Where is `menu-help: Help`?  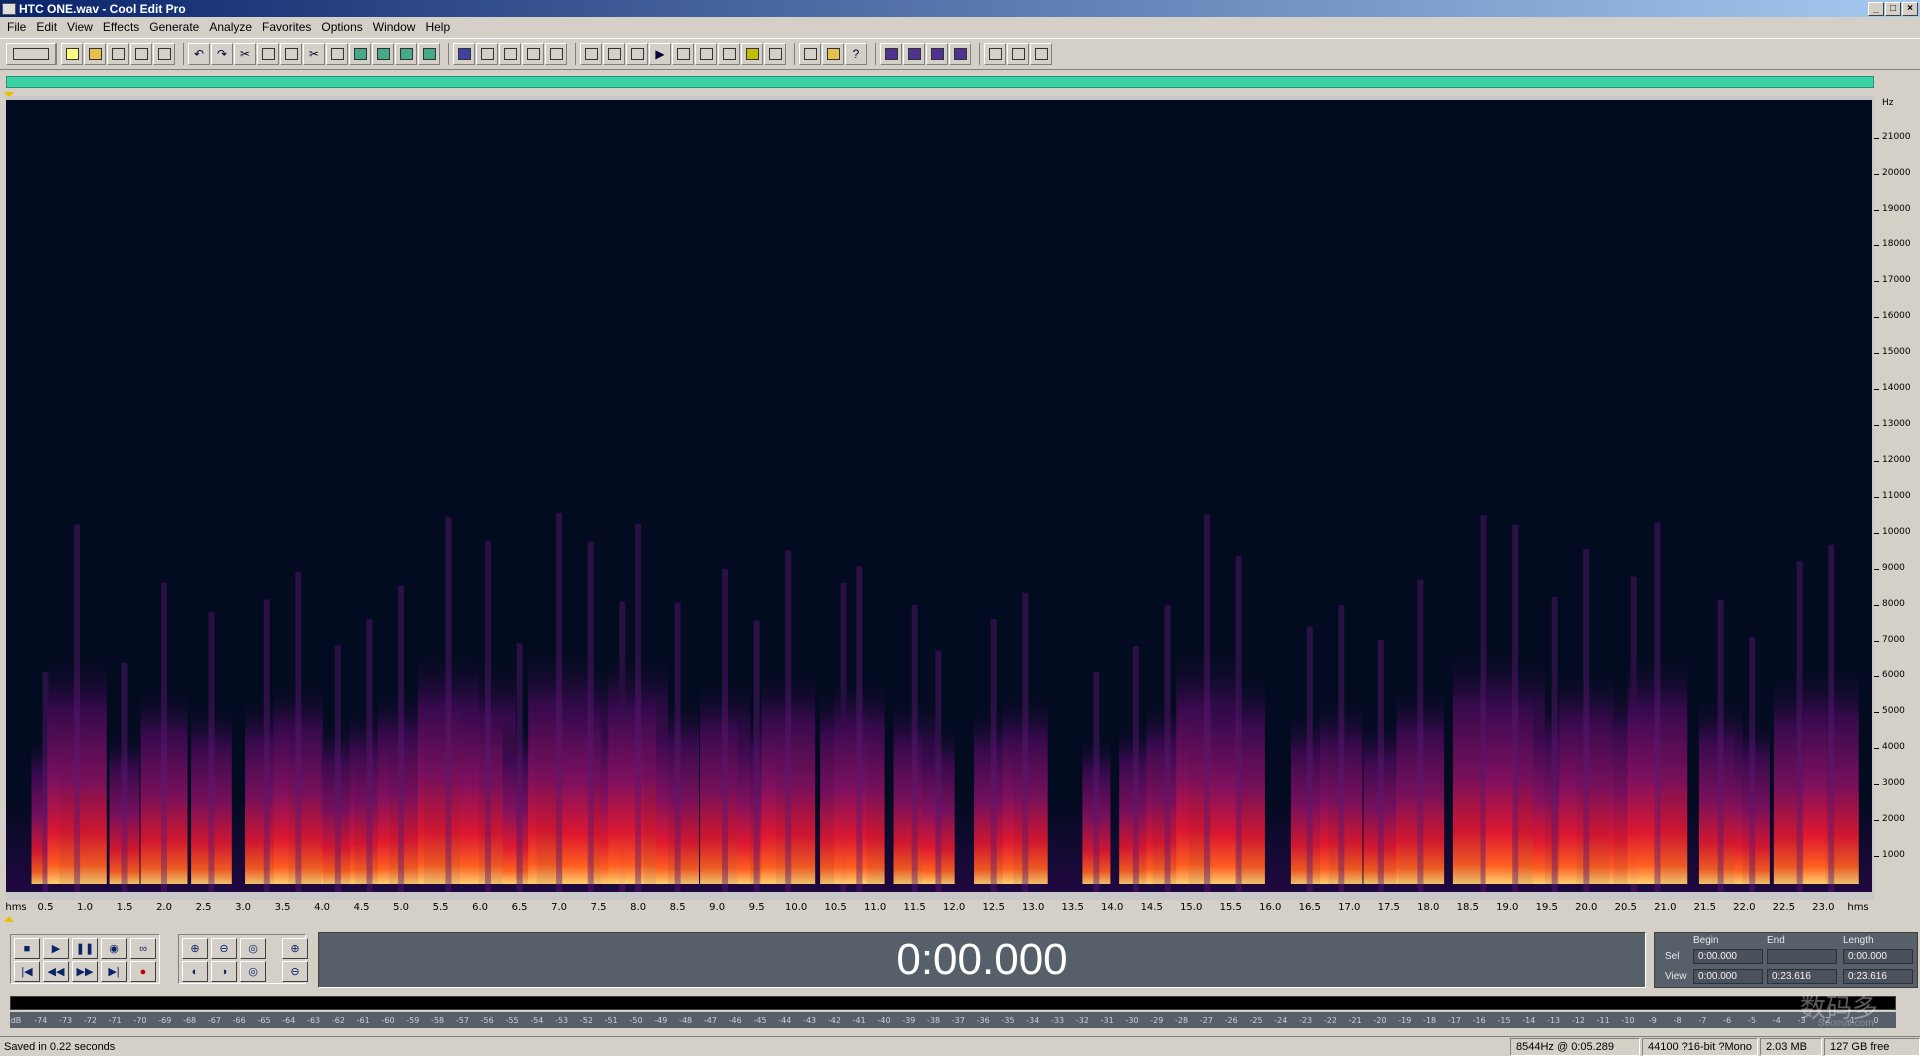 menu-help: Help is located at coordinates (437, 27).